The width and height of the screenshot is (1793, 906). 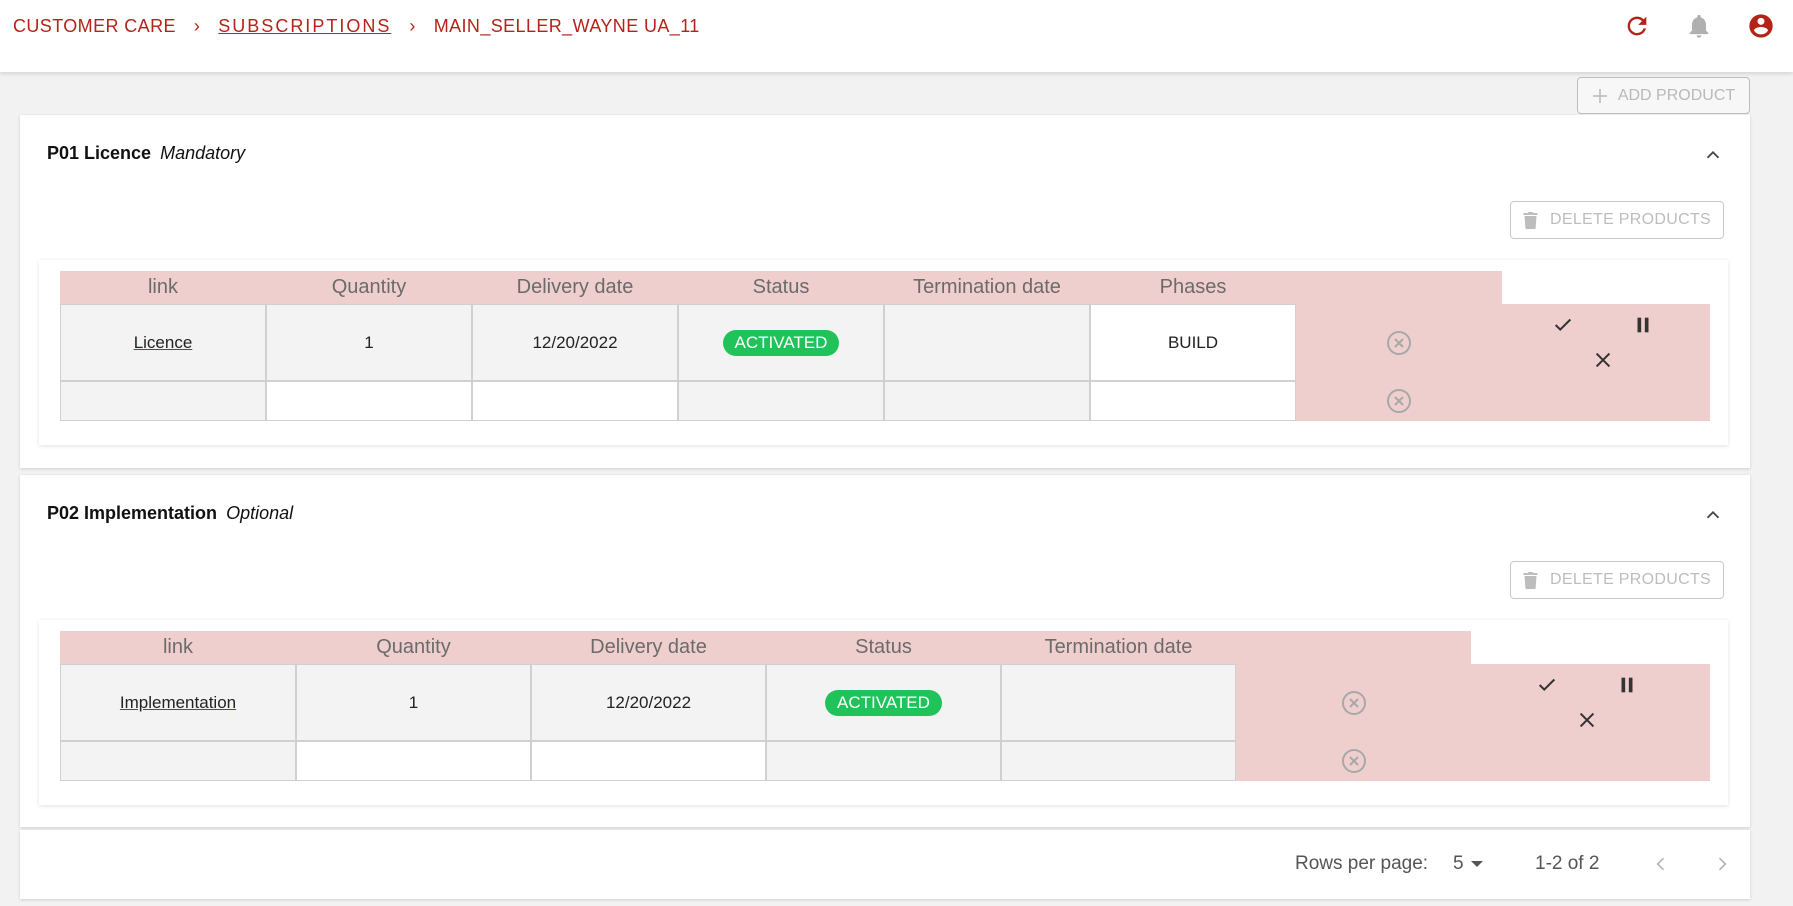 What do you see at coordinates (1676, 95) in the screenshot?
I see `add-product-label: ADD PRODUCT` at bounding box center [1676, 95].